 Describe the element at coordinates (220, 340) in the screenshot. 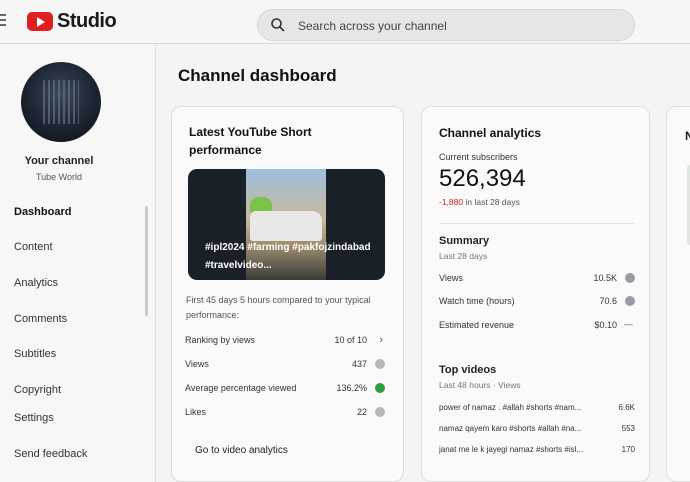

I see `ranking-label: Ranking by views` at that location.